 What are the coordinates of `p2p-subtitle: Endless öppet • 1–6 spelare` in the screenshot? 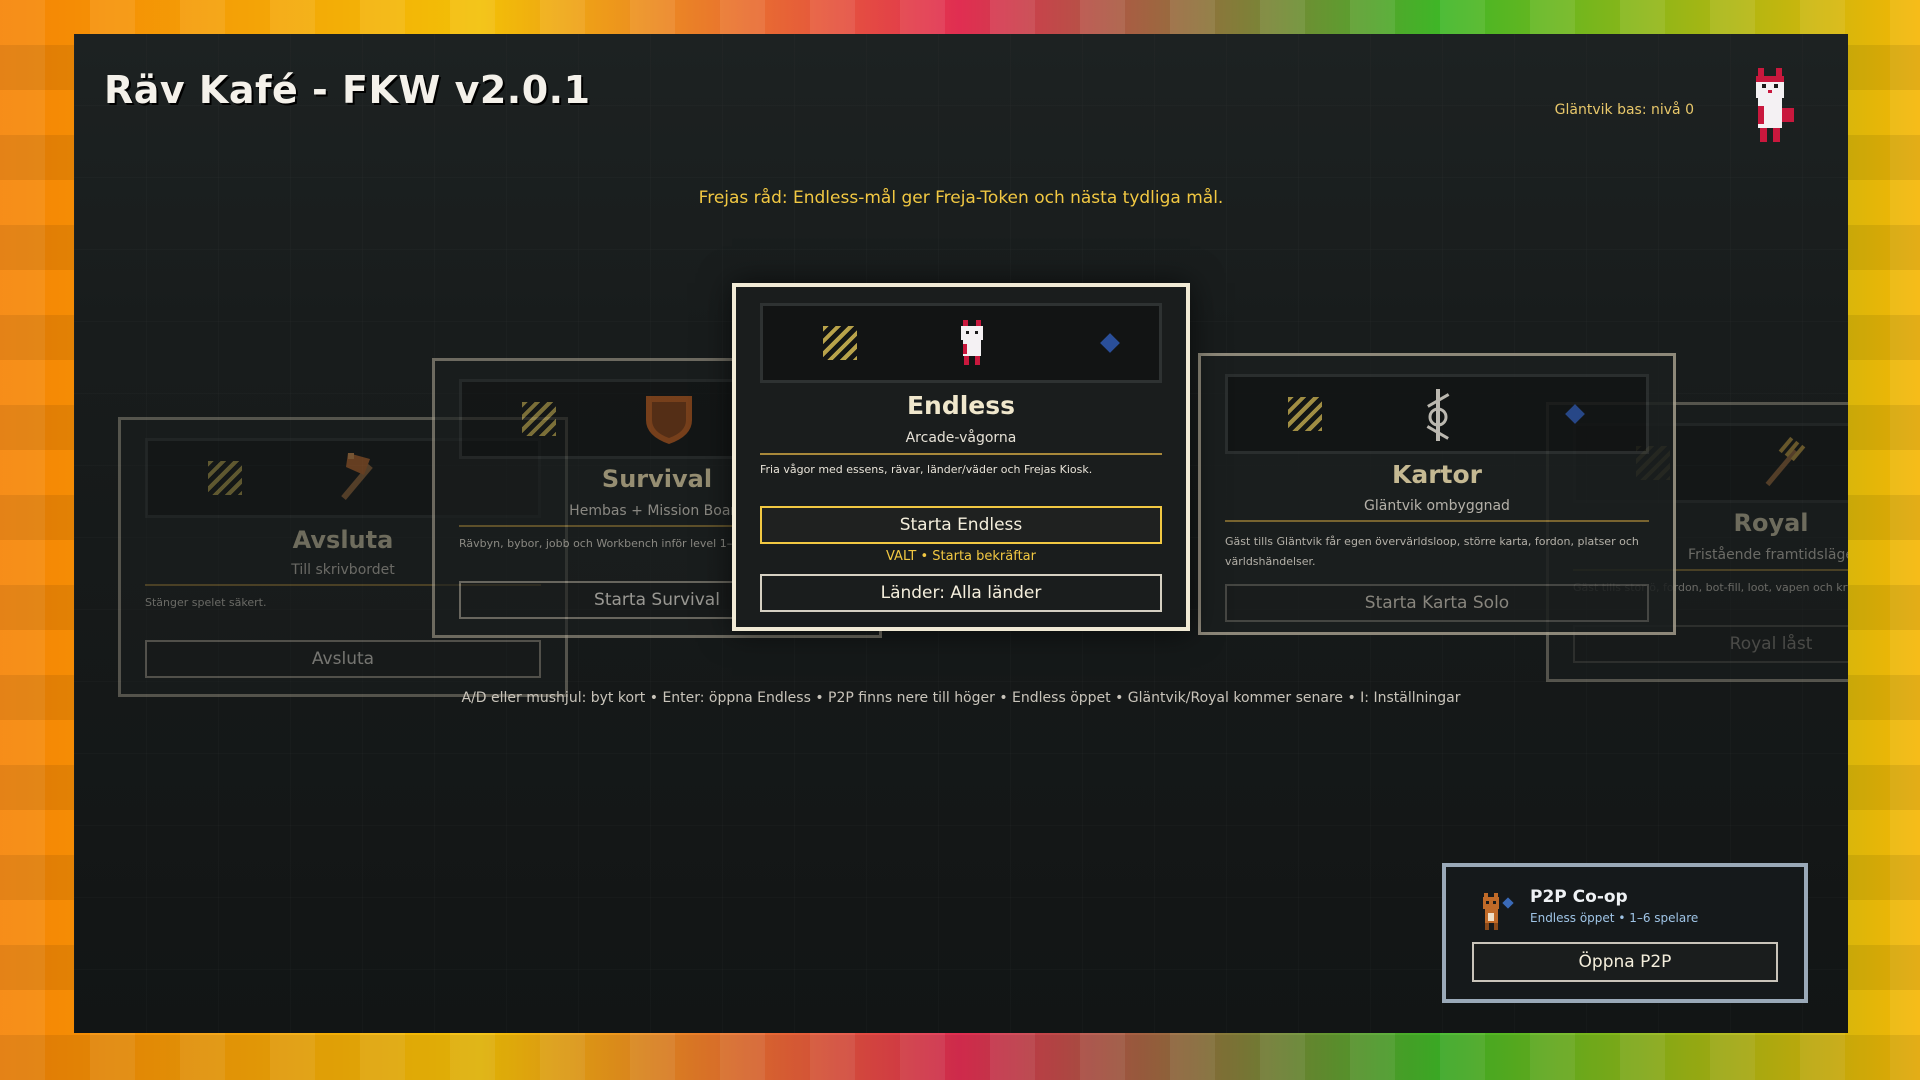 It's located at (1614, 918).